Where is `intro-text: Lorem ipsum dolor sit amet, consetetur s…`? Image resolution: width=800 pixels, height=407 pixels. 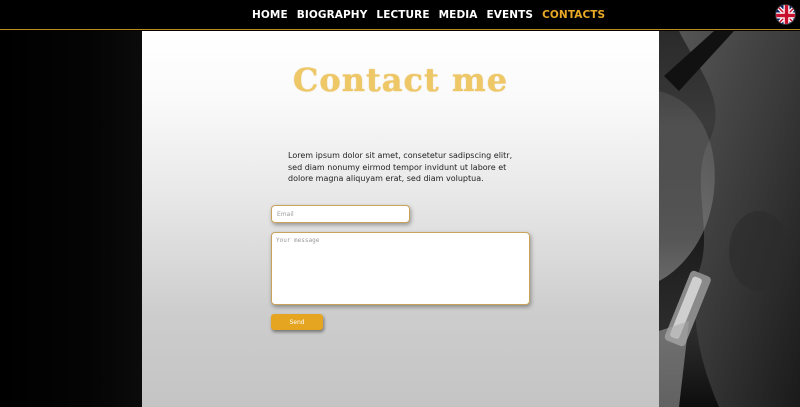 intro-text: Lorem ipsum dolor sit amet, consetetur s… is located at coordinates (400, 167).